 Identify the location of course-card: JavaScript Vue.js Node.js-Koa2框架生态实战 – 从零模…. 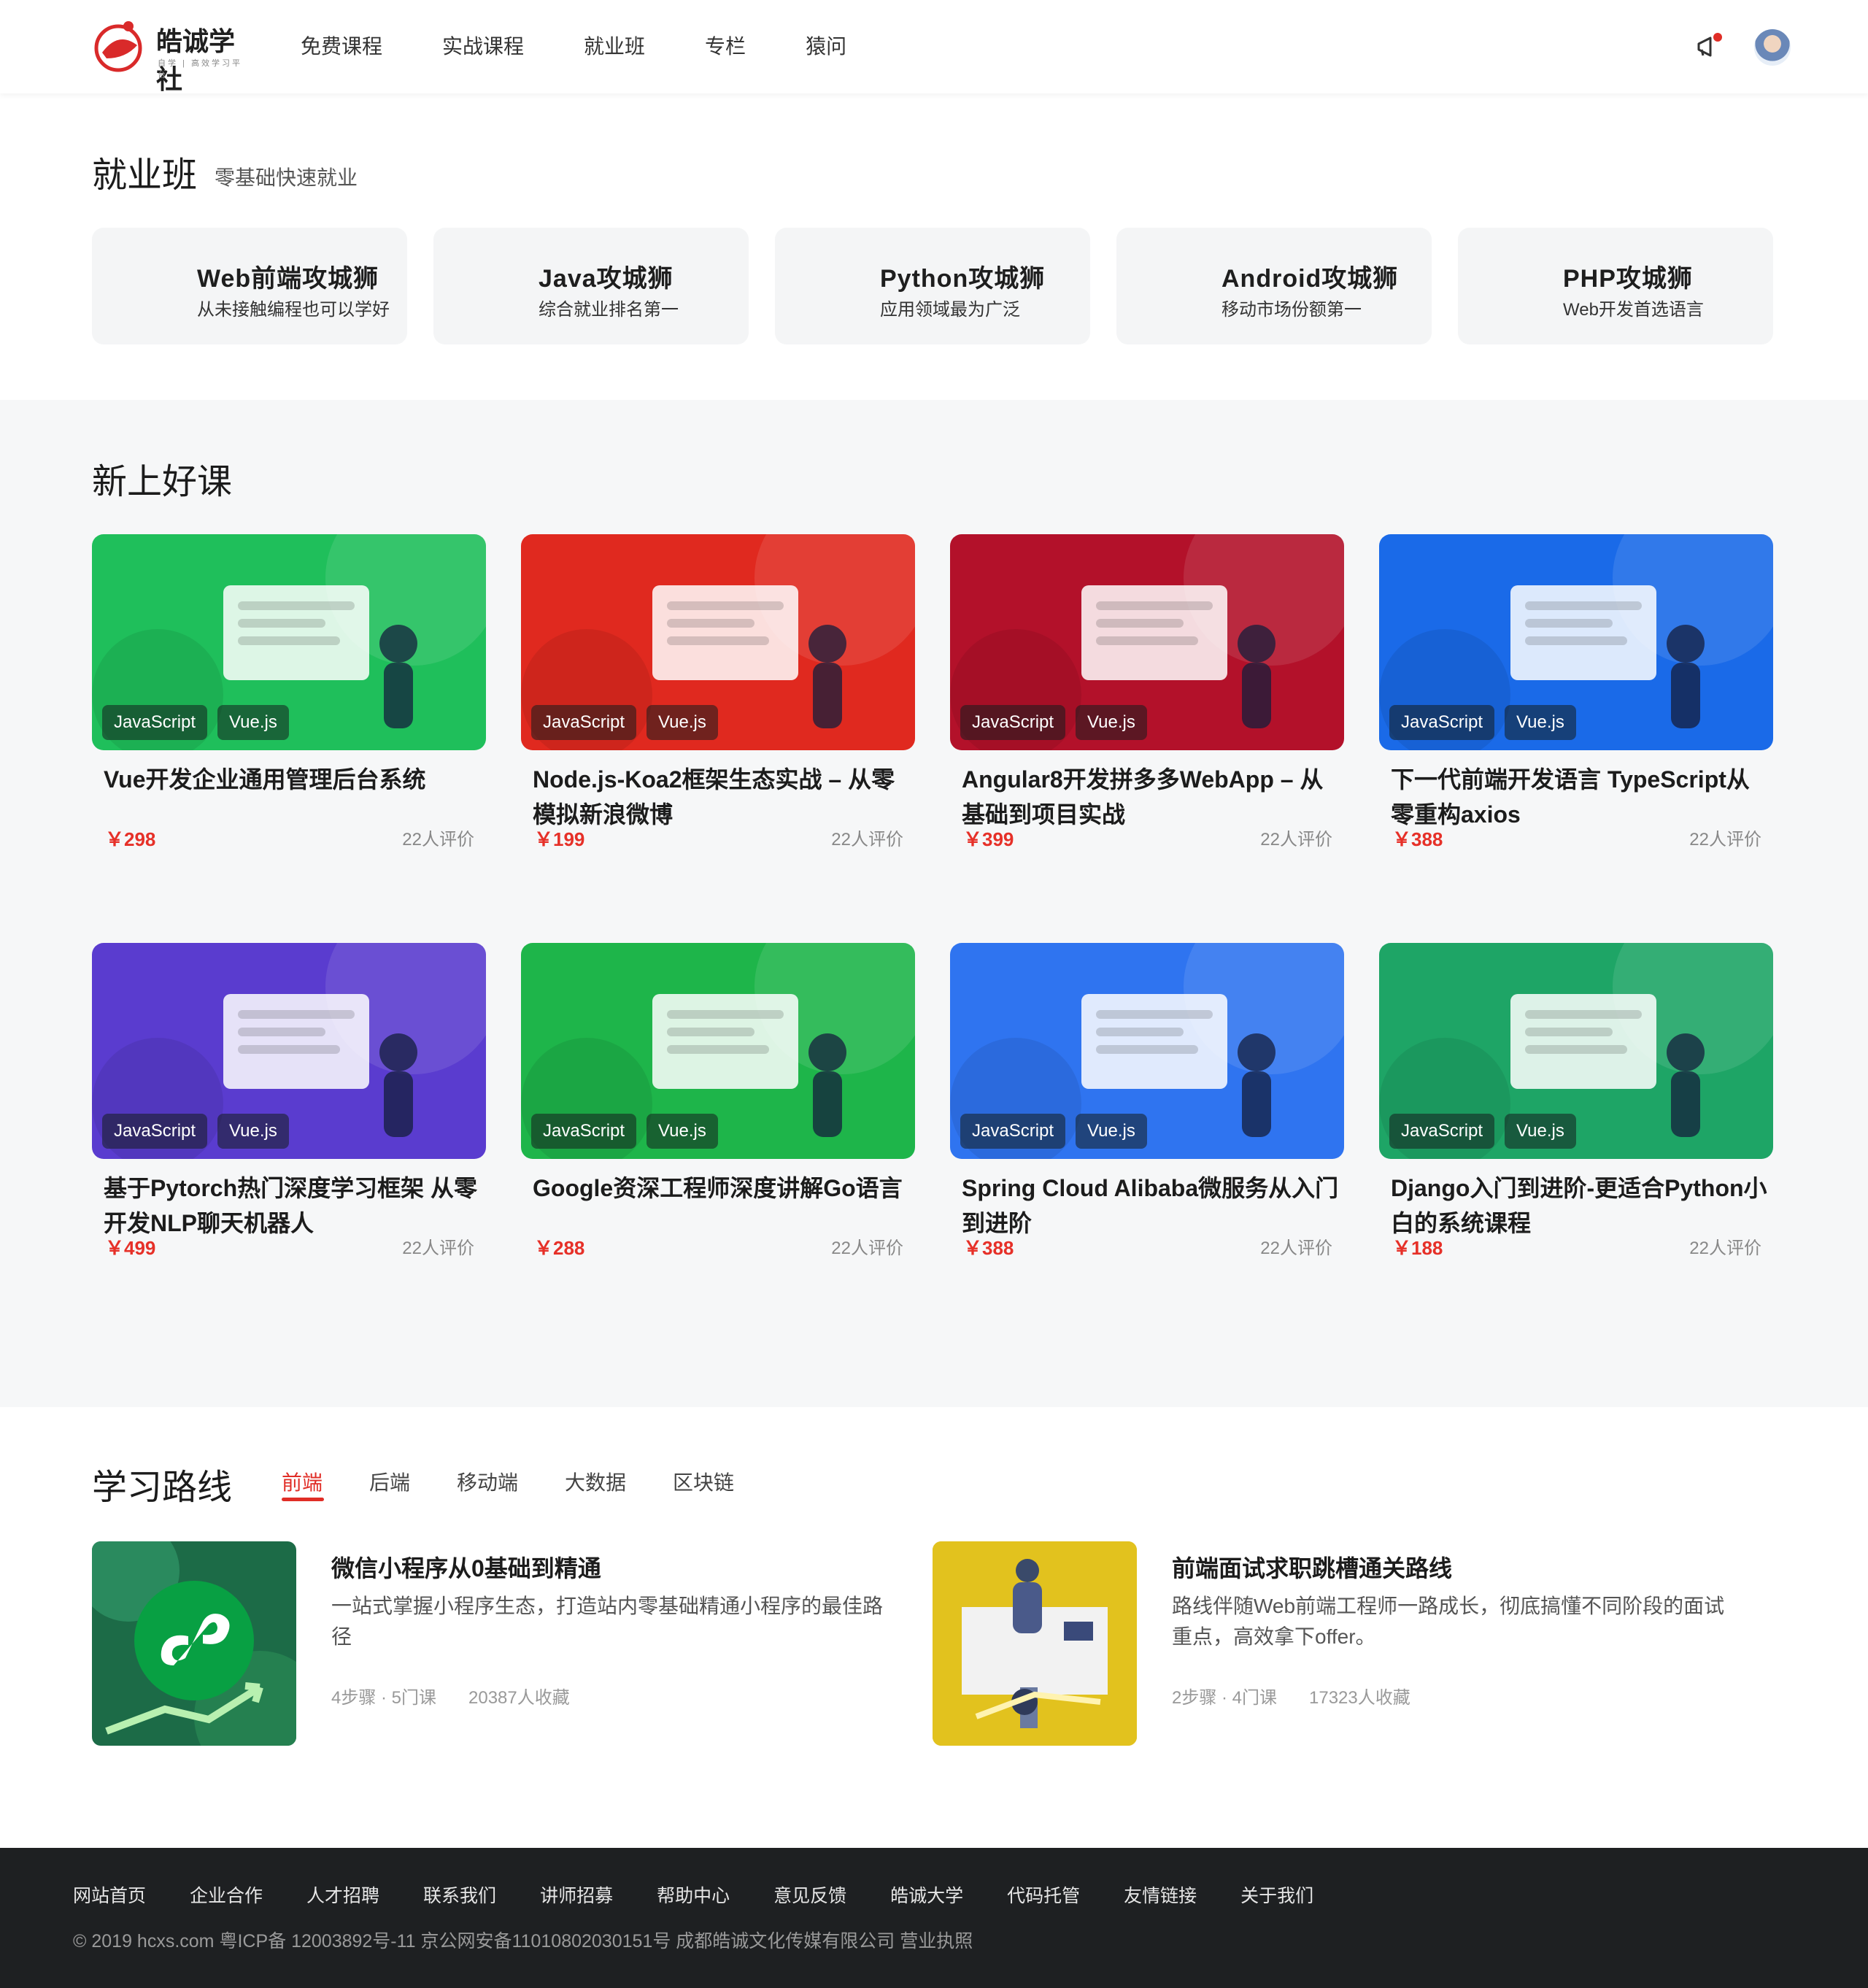
(718, 709).